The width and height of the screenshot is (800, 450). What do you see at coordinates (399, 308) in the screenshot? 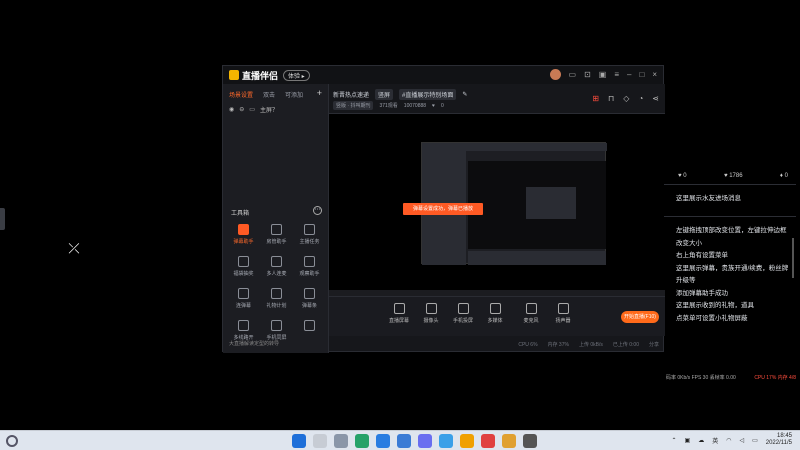
I see `screen-icon` at bounding box center [399, 308].